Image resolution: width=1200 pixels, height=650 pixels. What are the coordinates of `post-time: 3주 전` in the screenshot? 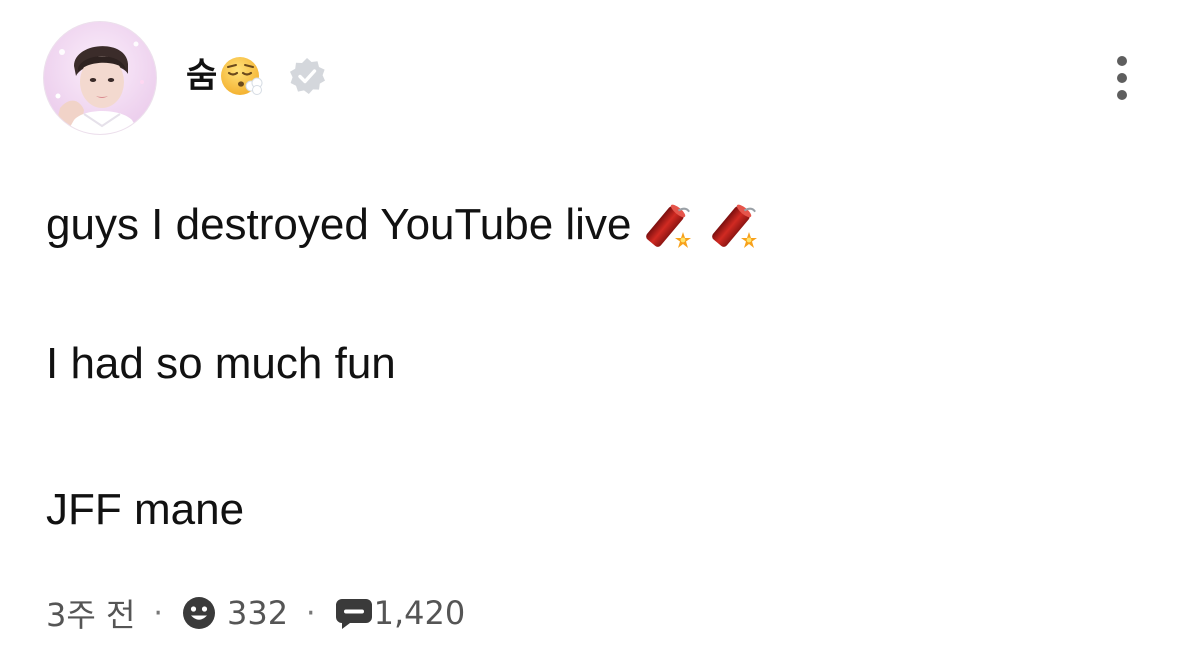 It's located at (91, 615).